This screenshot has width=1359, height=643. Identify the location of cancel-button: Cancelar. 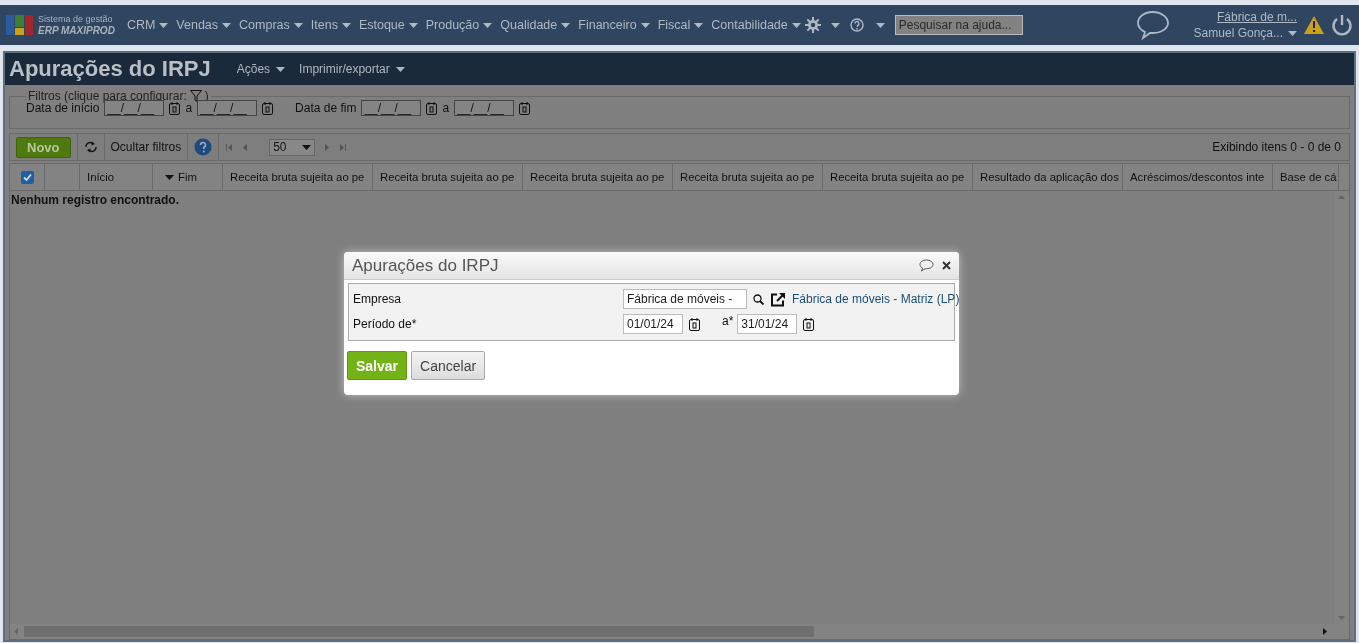
(448, 365).